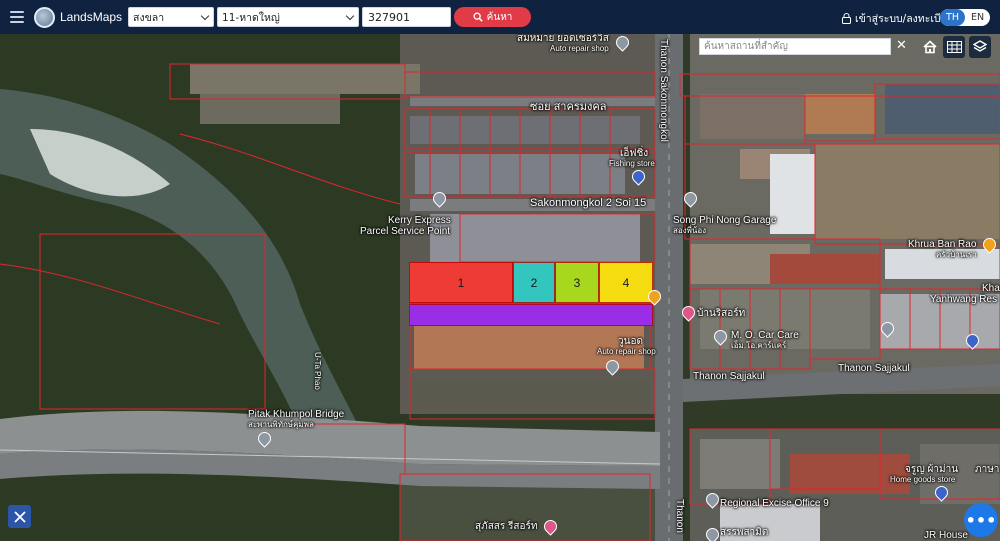  I want to click on map-label: วูนอด, so click(630, 341).